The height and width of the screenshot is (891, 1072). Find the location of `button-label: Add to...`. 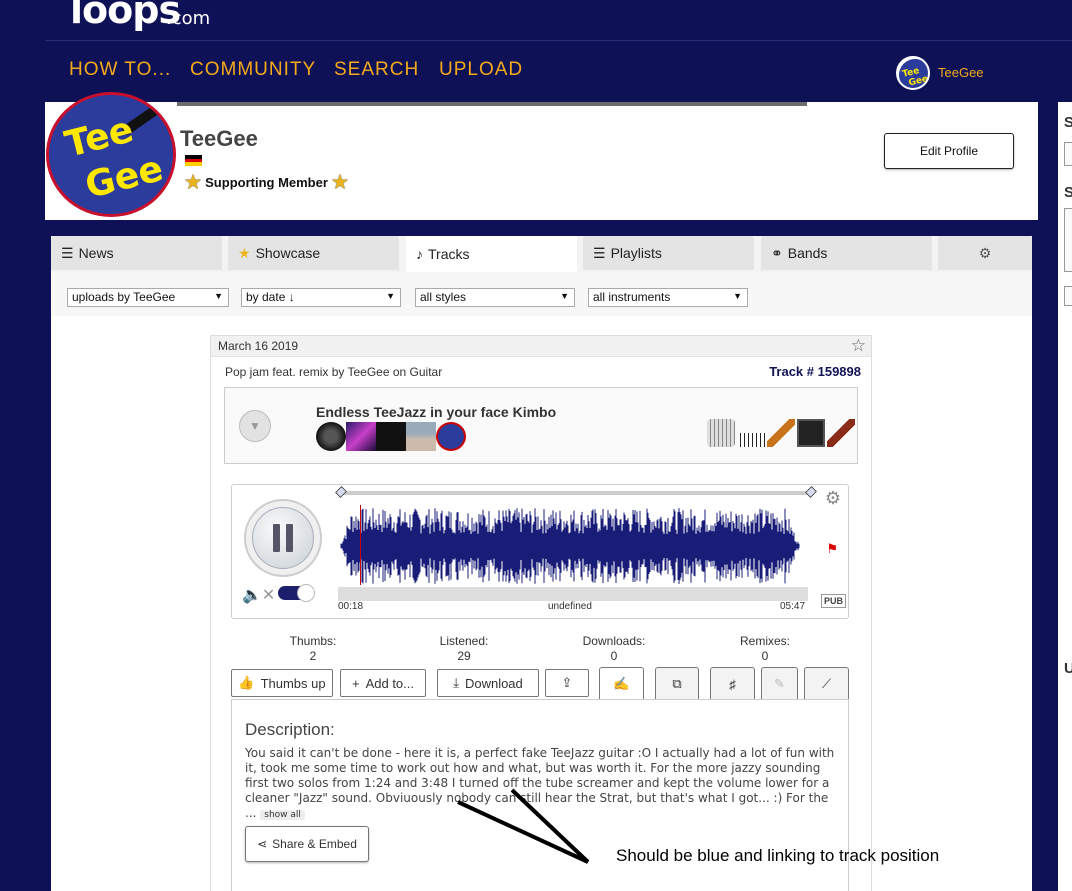

button-label: Add to... is located at coordinates (389, 683).